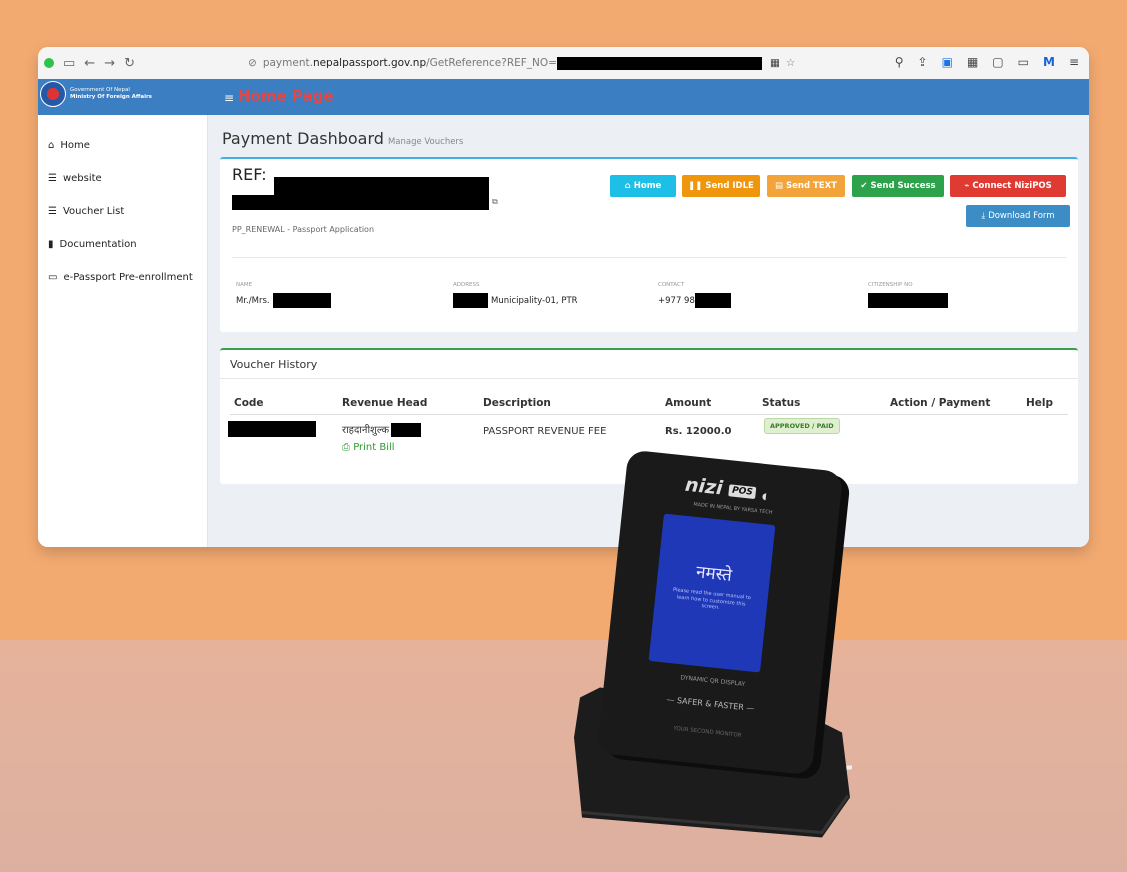 The width and height of the screenshot is (1127, 872). What do you see at coordinates (890, 285) in the screenshot?
I see `citizenship-label: CITIZENSHIP NO` at bounding box center [890, 285].